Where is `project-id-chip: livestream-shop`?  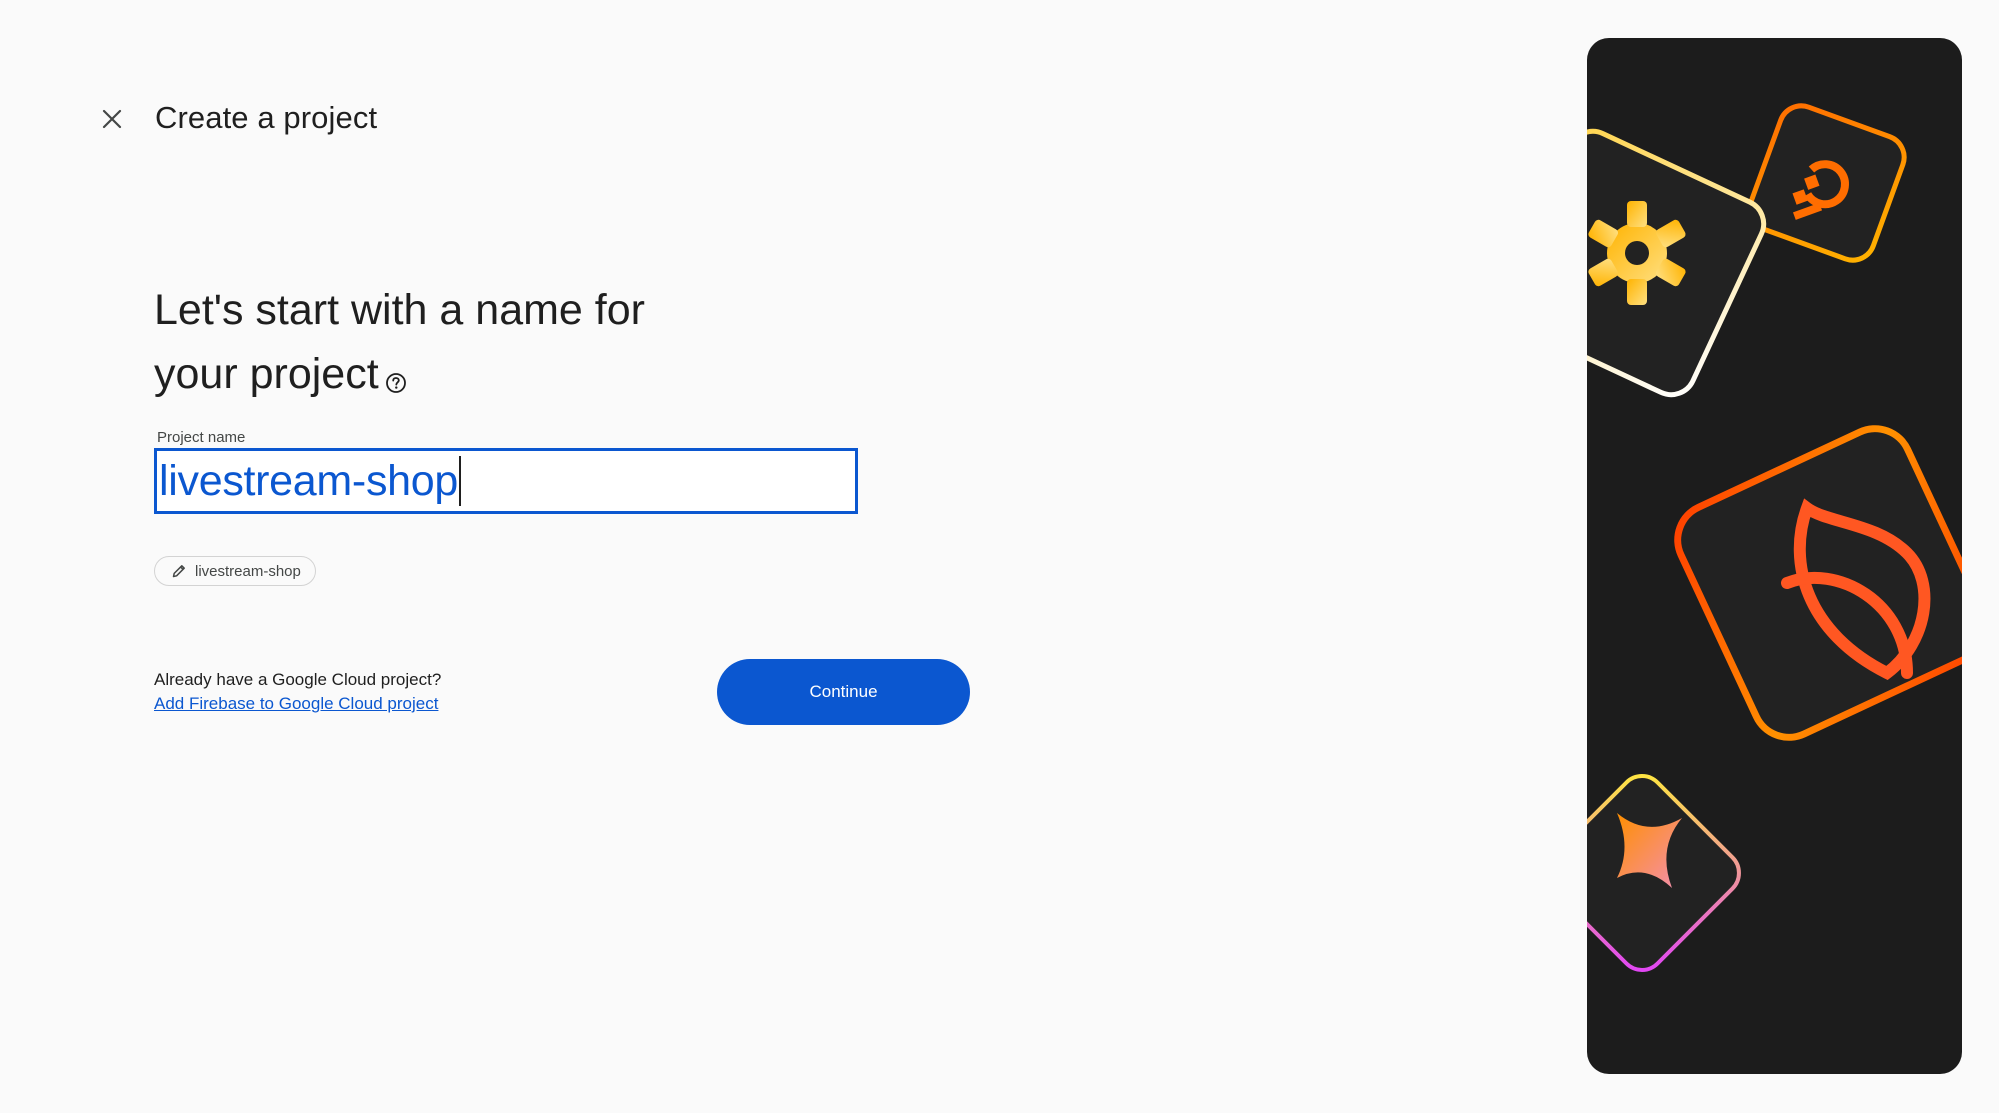 project-id-chip: livestream-shop is located at coordinates (235, 571).